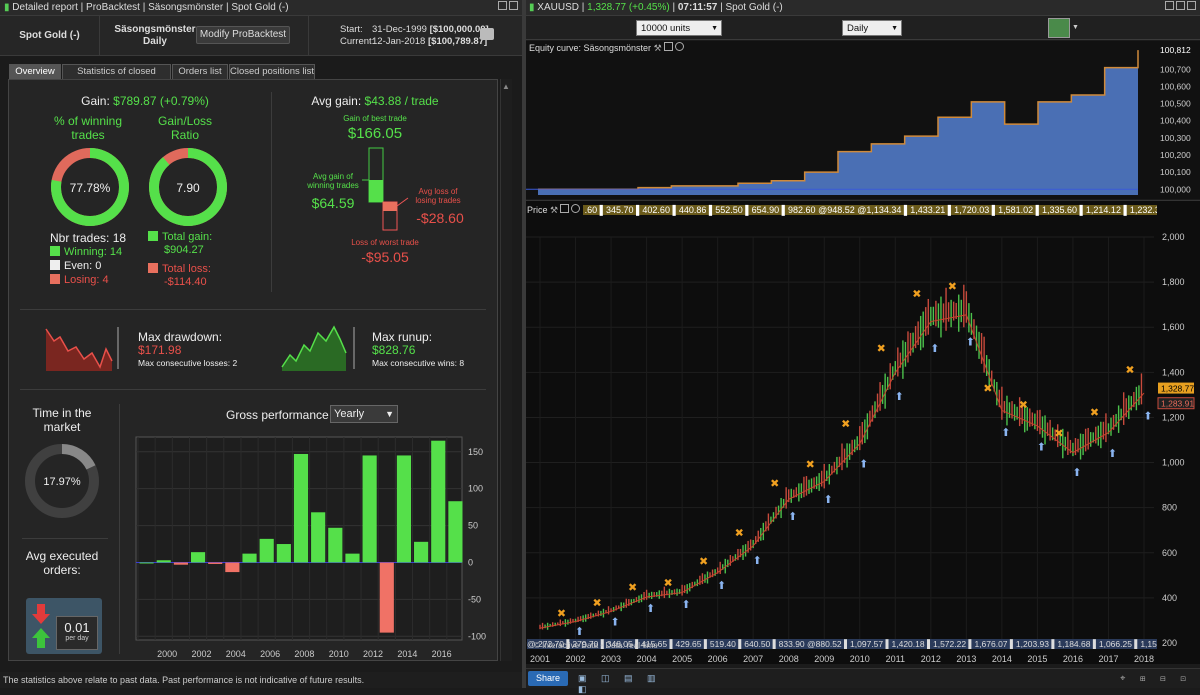 The image size is (1200, 695). I want to click on green-square-icon, so click(153, 236).